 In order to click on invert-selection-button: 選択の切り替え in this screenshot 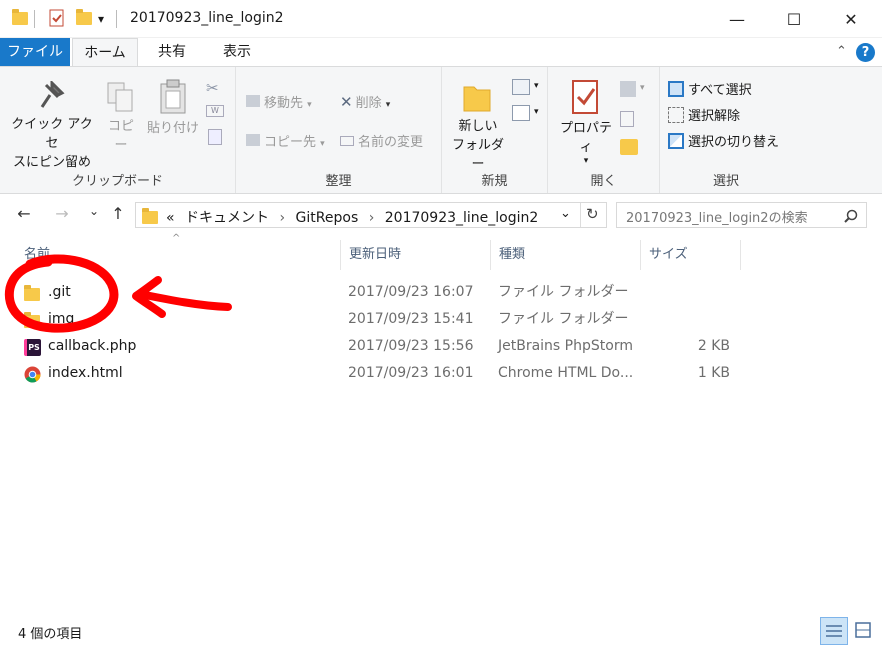, I will do `click(723, 140)`.